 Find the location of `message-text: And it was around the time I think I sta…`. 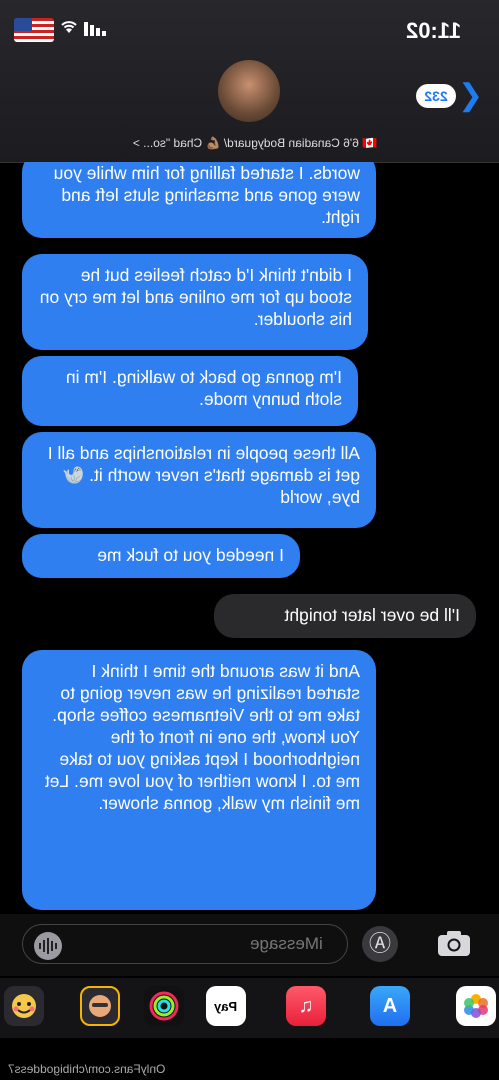

message-text: And it was around the time I think I sta… is located at coordinates (202, 737).